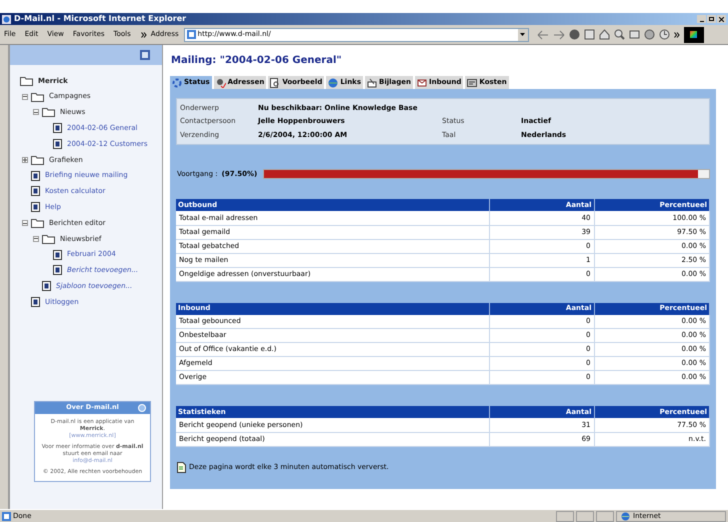 This screenshot has width=728, height=522. What do you see at coordinates (100, 19) in the screenshot?
I see `window-title: D-Mail.nl - Microsoft Internet Explorer` at bounding box center [100, 19].